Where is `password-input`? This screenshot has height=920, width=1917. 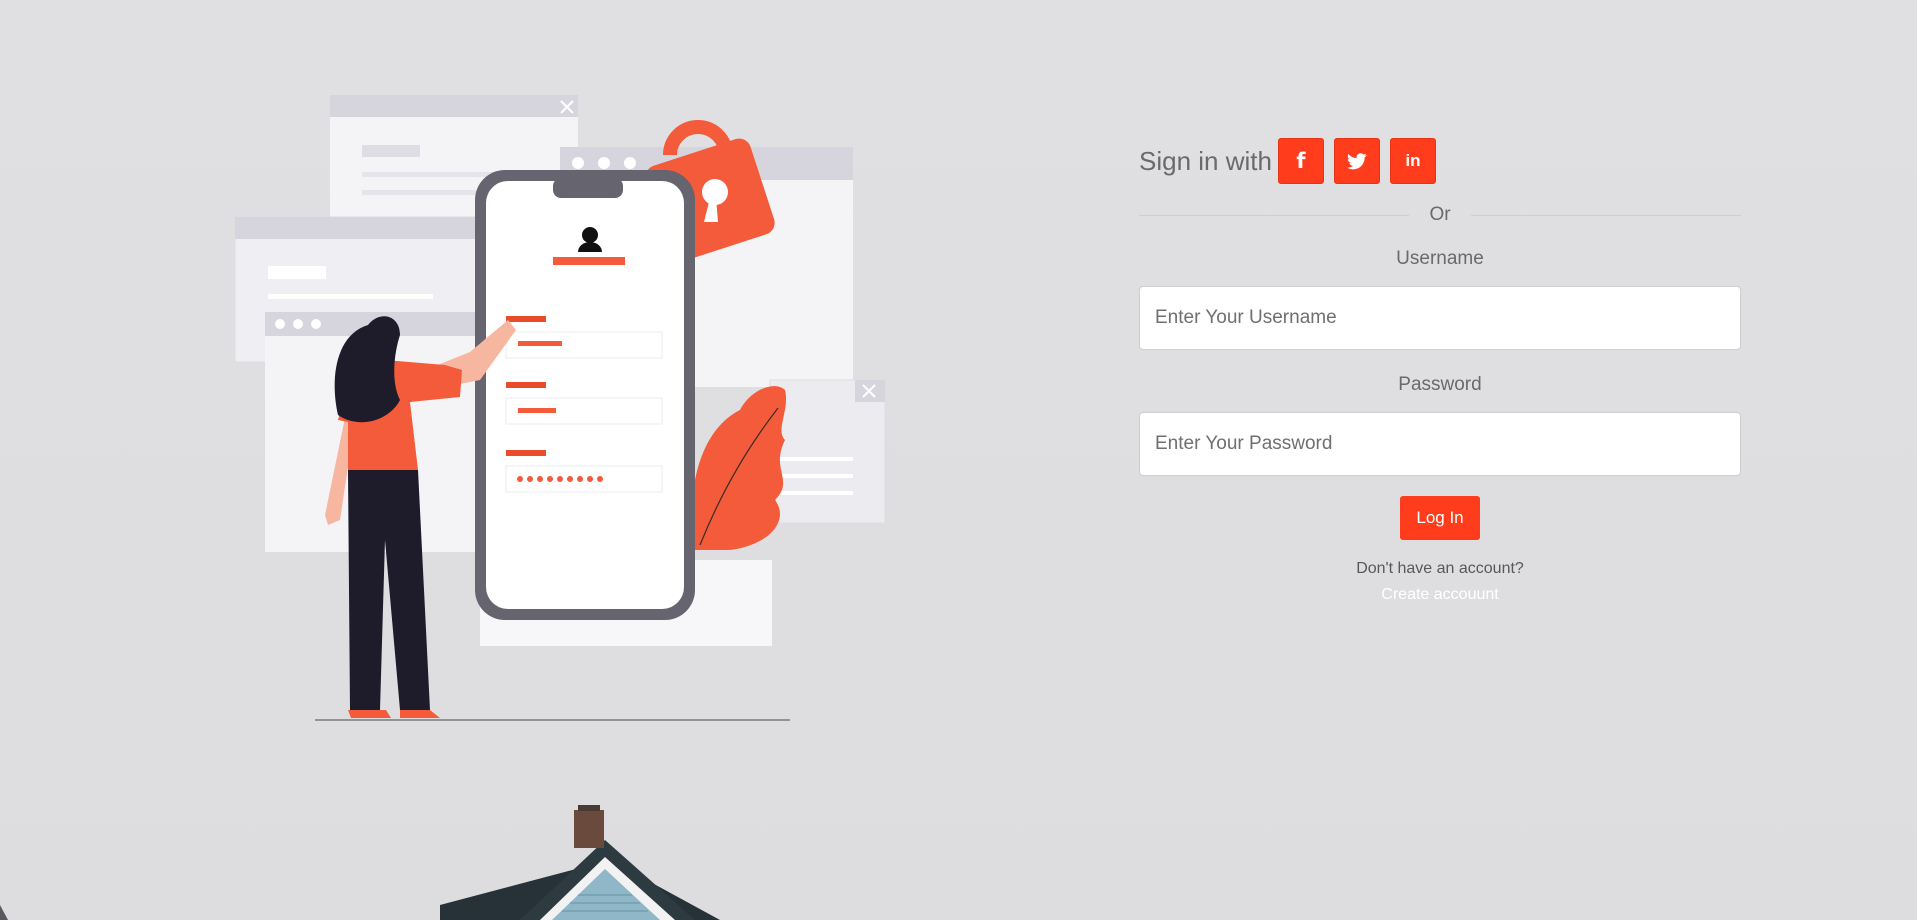
password-input is located at coordinates (1440, 444).